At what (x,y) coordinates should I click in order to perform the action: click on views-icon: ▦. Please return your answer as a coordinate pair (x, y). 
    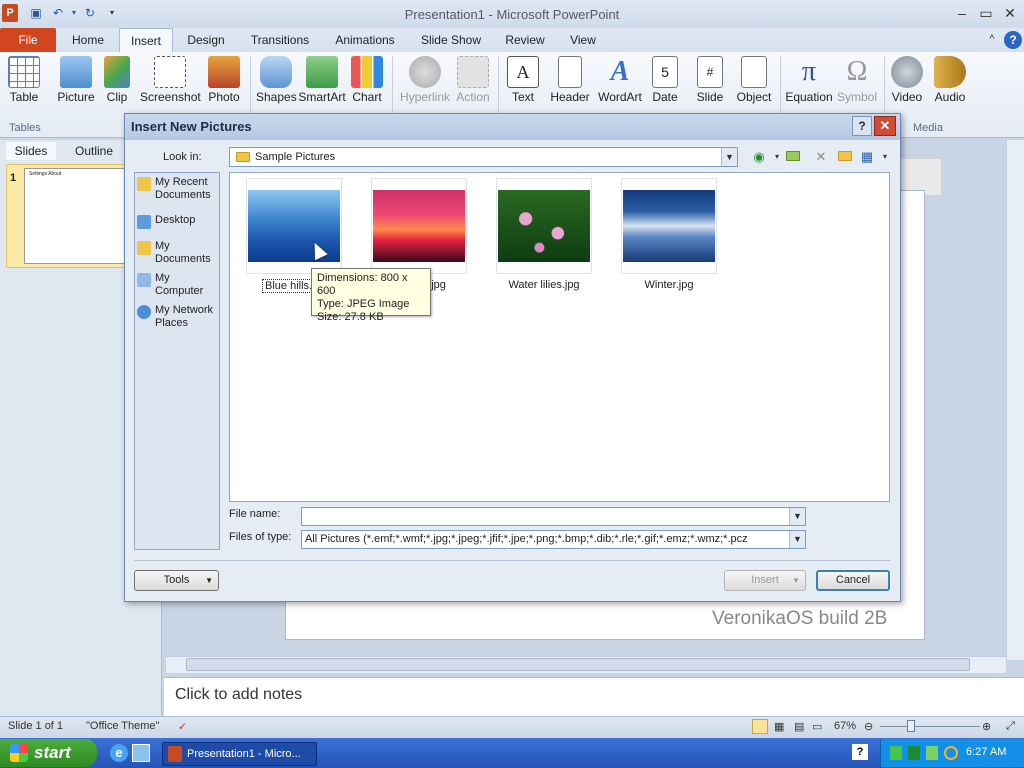
    Looking at the image, I should click on (867, 157).